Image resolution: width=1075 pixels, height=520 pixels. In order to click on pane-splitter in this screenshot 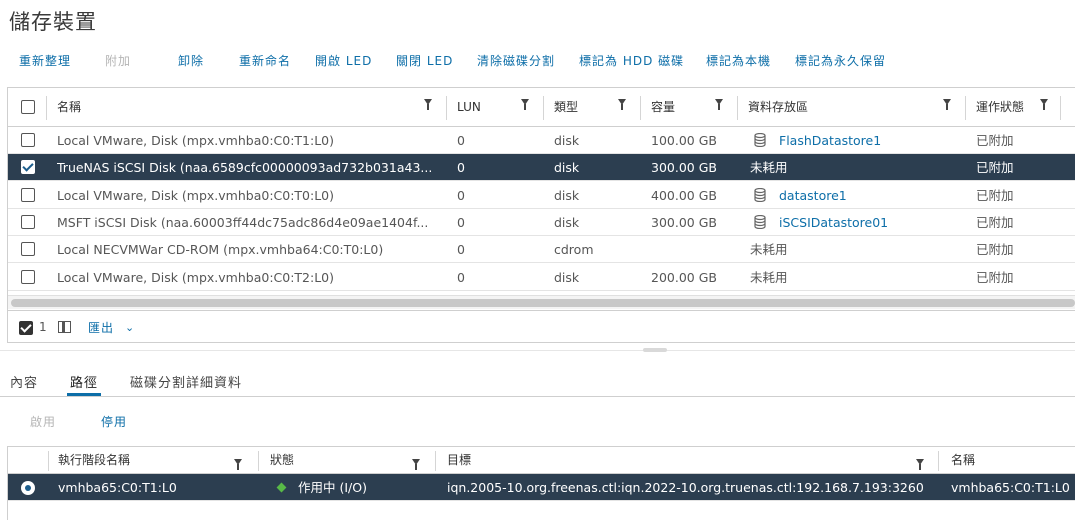, I will do `click(537, 350)`.